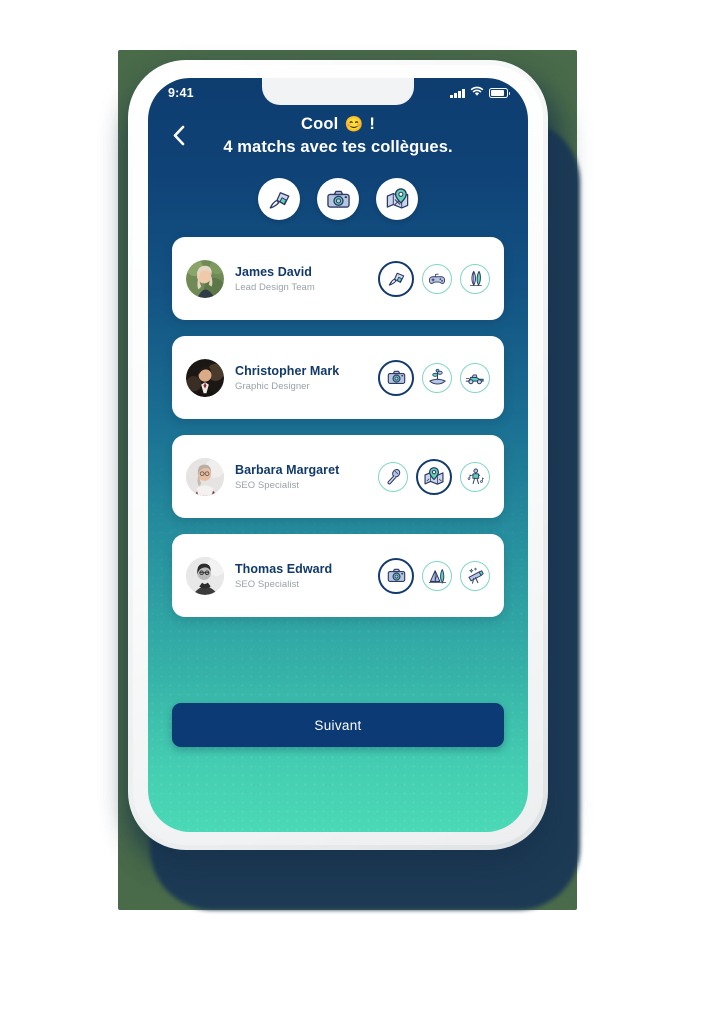 The width and height of the screenshot is (711, 1010). What do you see at coordinates (338, 135) in the screenshot?
I see `page-title: Cool 😊 ! 4 matchs avec tes collègues.` at bounding box center [338, 135].